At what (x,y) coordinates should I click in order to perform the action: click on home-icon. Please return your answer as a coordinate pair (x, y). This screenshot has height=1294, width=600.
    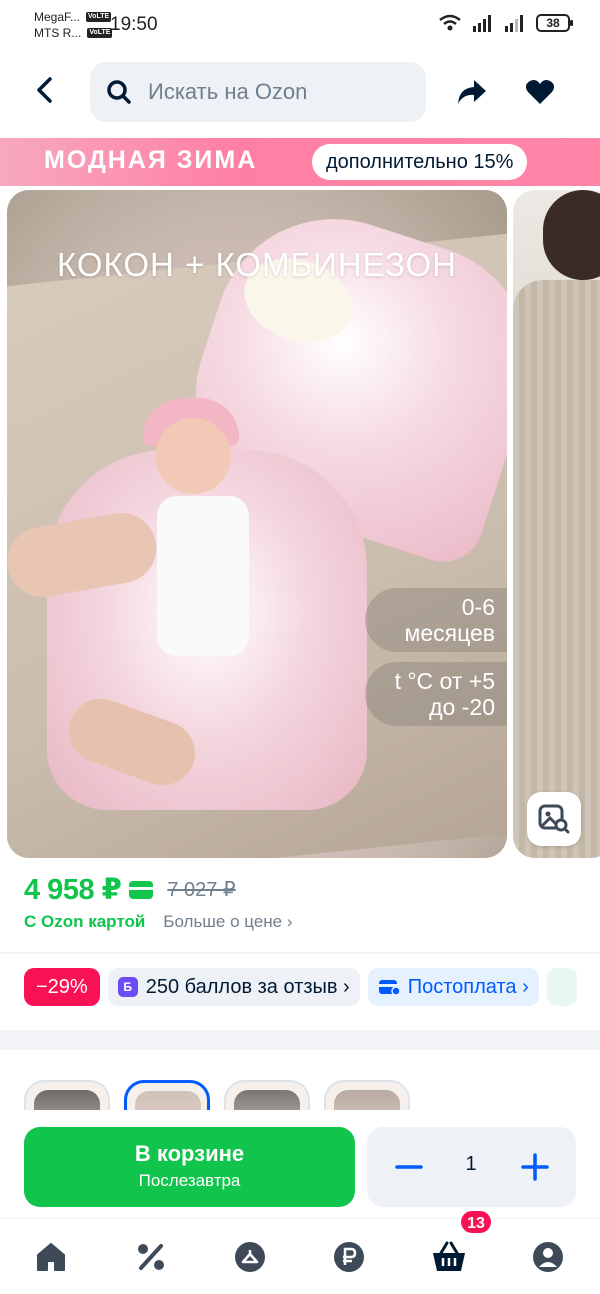
    Looking at the image, I should click on (51, 1257).